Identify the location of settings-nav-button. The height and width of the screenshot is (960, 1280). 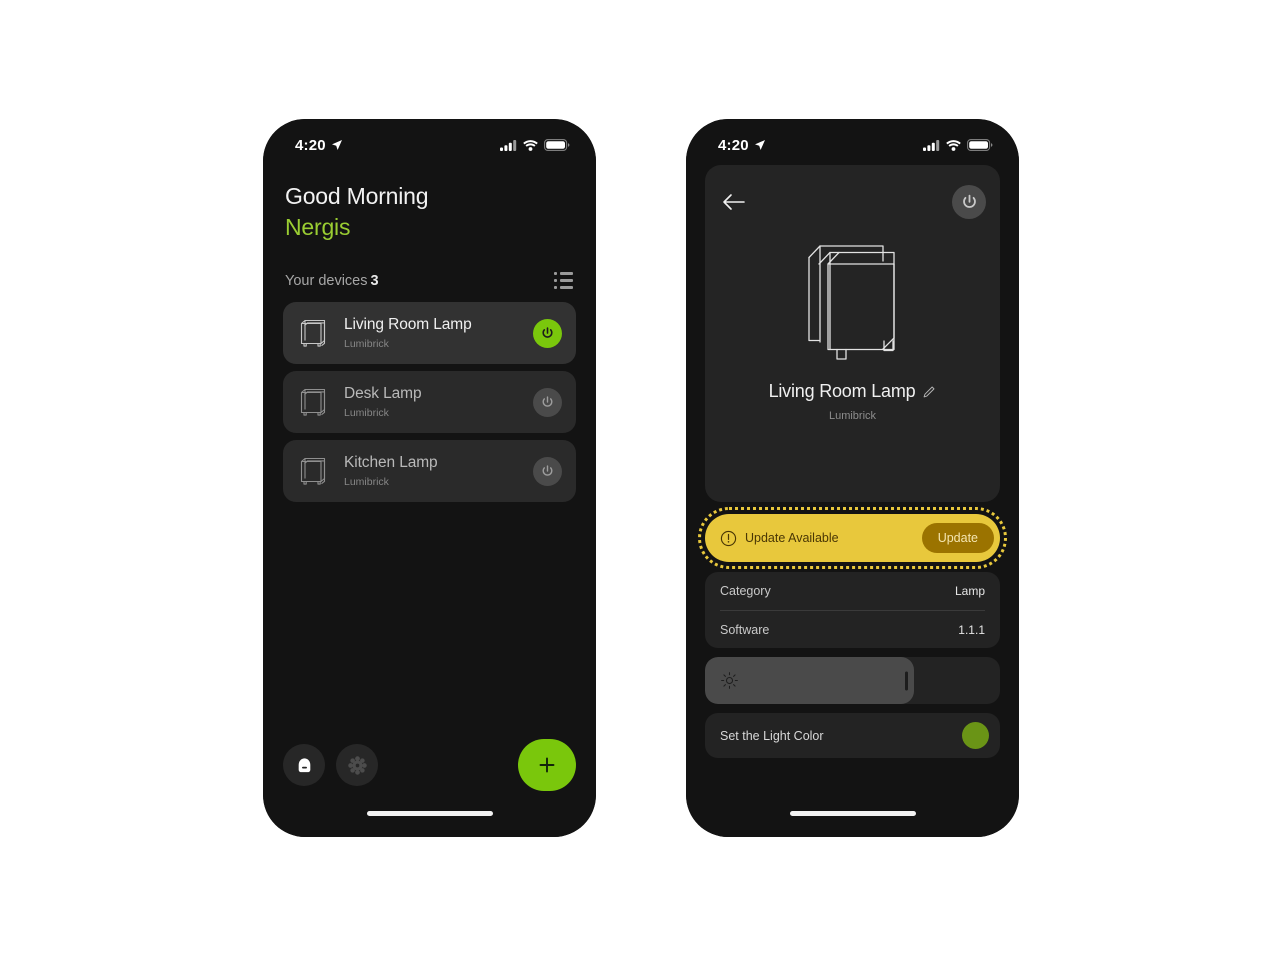
(357, 765).